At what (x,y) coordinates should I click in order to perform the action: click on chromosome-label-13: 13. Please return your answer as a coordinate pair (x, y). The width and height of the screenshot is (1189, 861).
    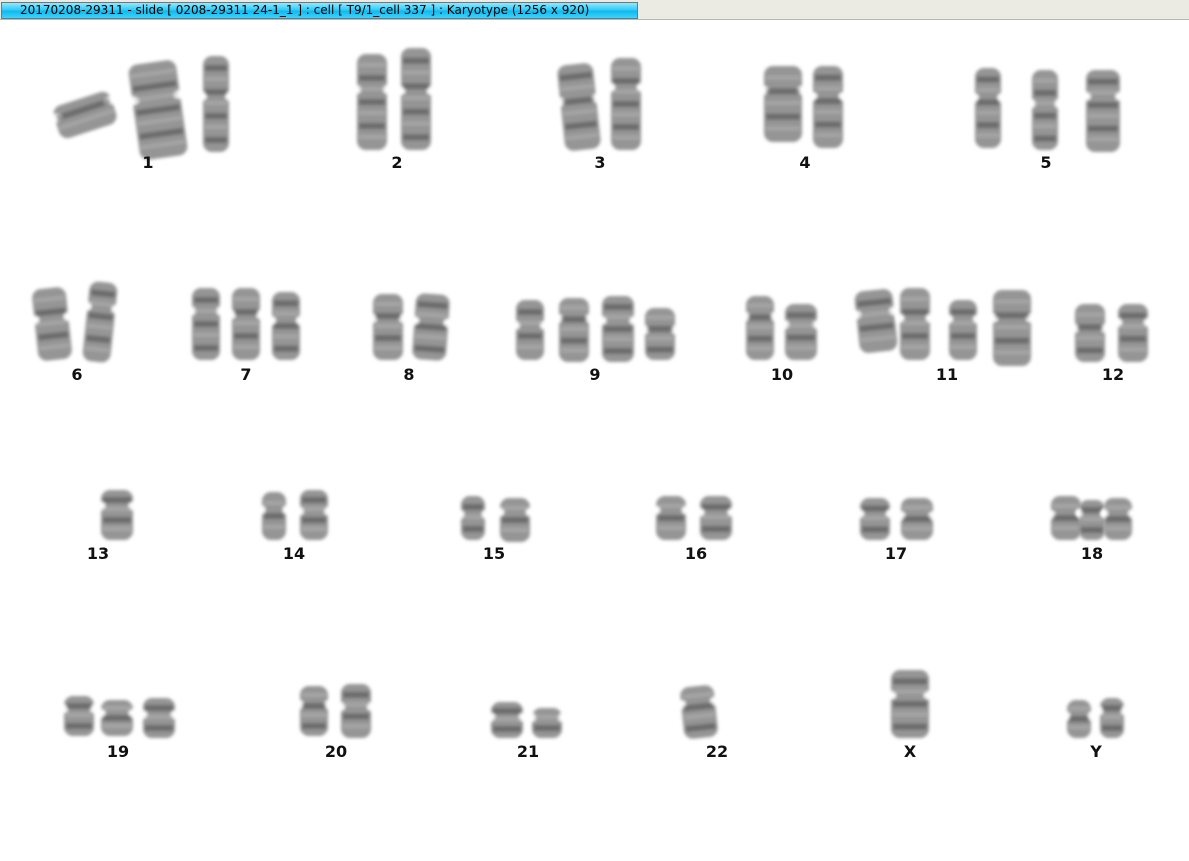
    Looking at the image, I should click on (98, 553).